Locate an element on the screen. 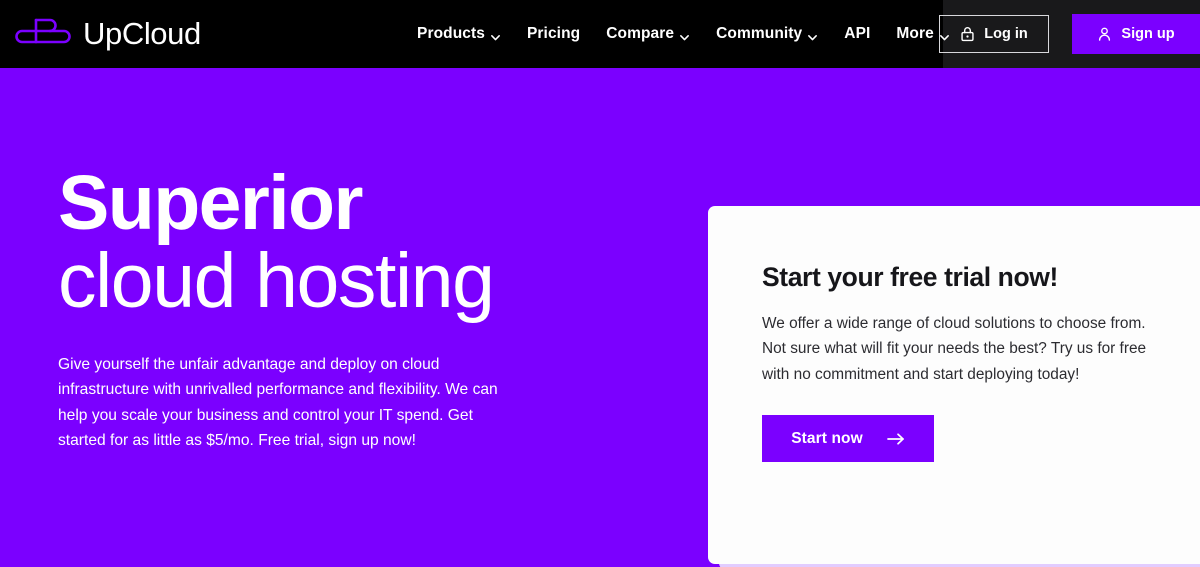 The width and height of the screenshot is (1200, 567). arrow-right-icon is located at coordinates (895, 439).